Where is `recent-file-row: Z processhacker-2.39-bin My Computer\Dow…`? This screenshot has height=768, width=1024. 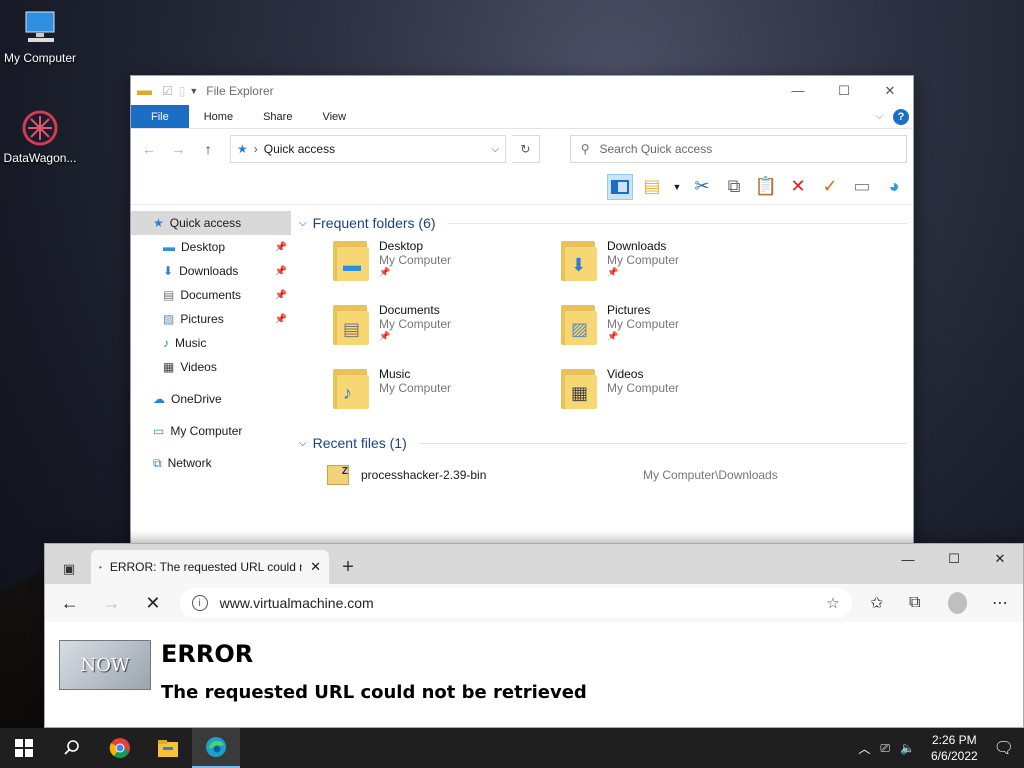 recent-file-row: Z processhacker-2.39-bin My Computer\Dow… is located at coordinates (603, 475).